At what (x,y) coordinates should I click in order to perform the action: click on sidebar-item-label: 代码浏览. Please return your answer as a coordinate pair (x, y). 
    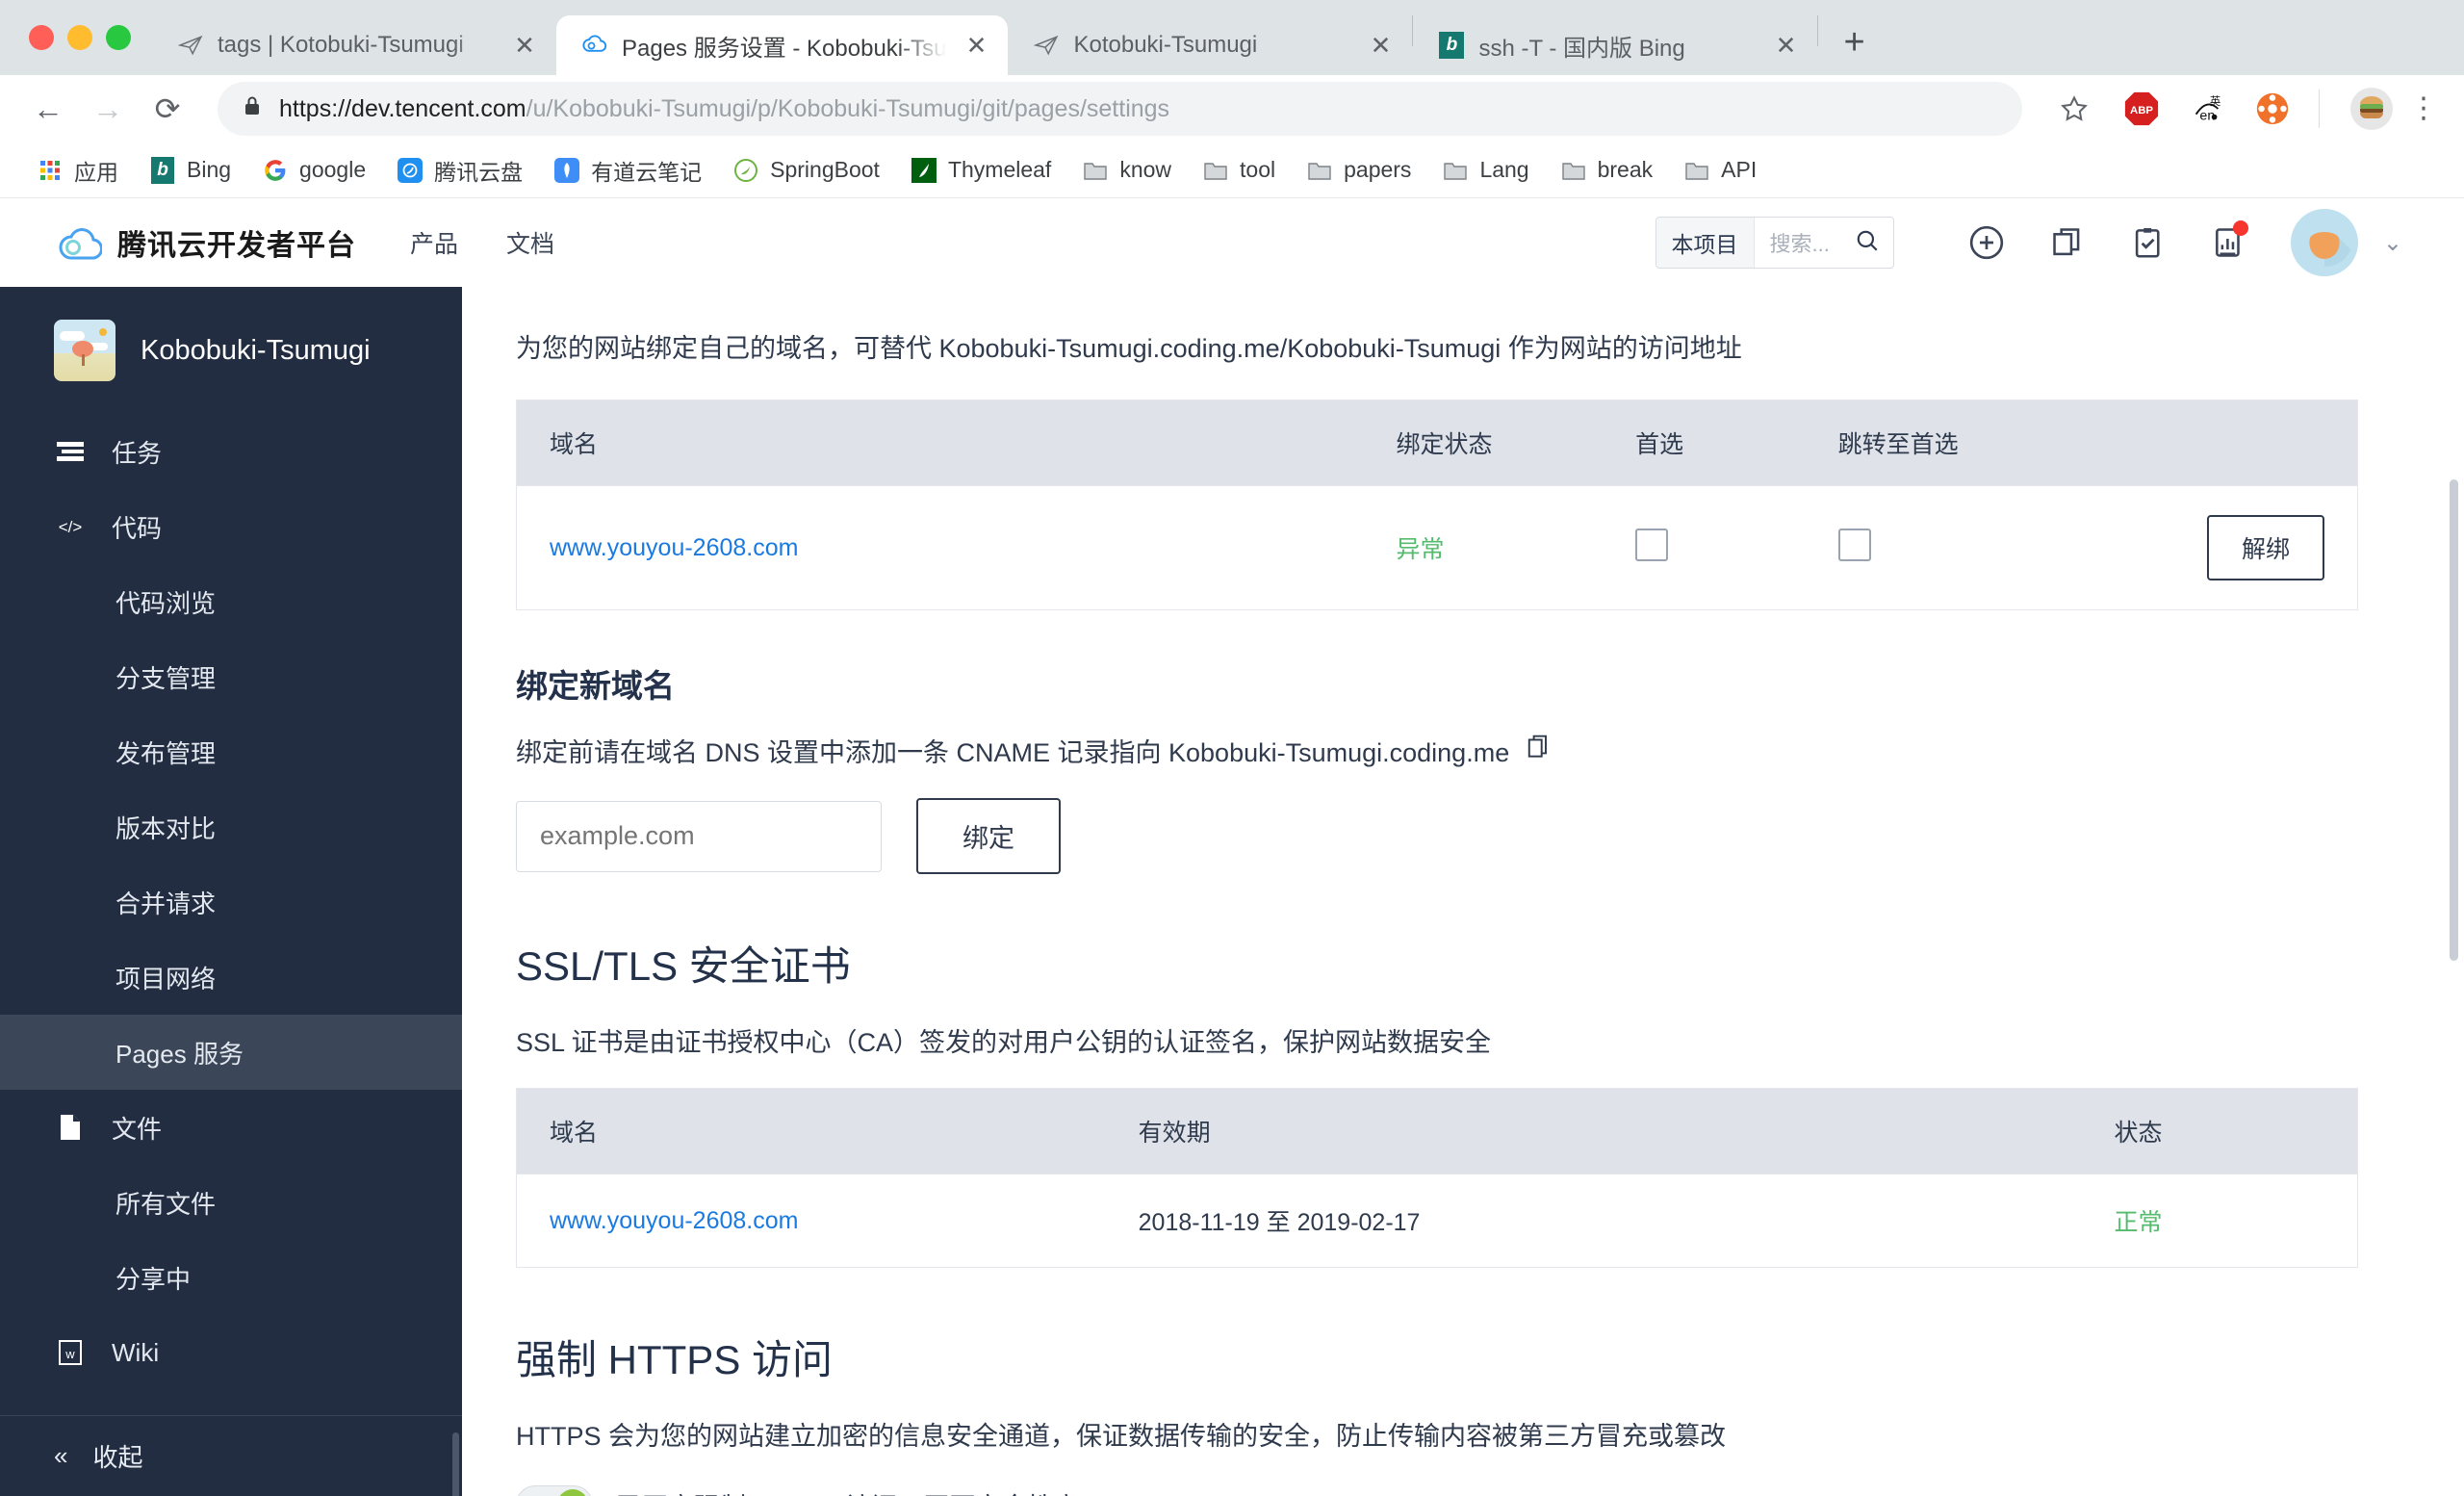
    Looking at the image, I should click on (166, 603).